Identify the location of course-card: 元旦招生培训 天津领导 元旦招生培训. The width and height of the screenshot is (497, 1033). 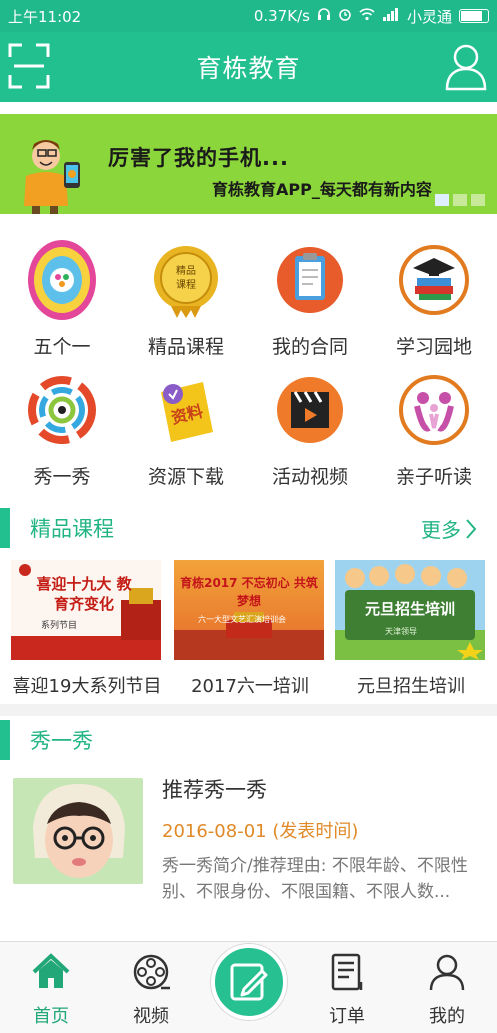
(410, 628).